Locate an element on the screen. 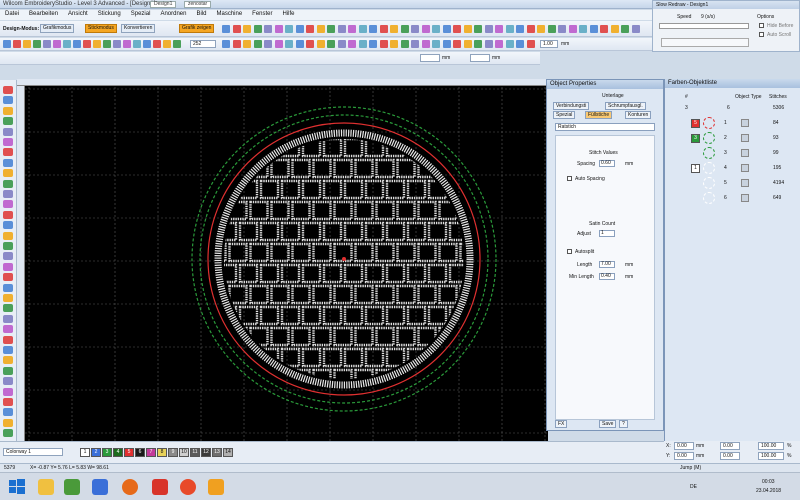 The width and height of the screenshot is (800, 500). x-input: 0.00 is located at coordinates (684, 446).